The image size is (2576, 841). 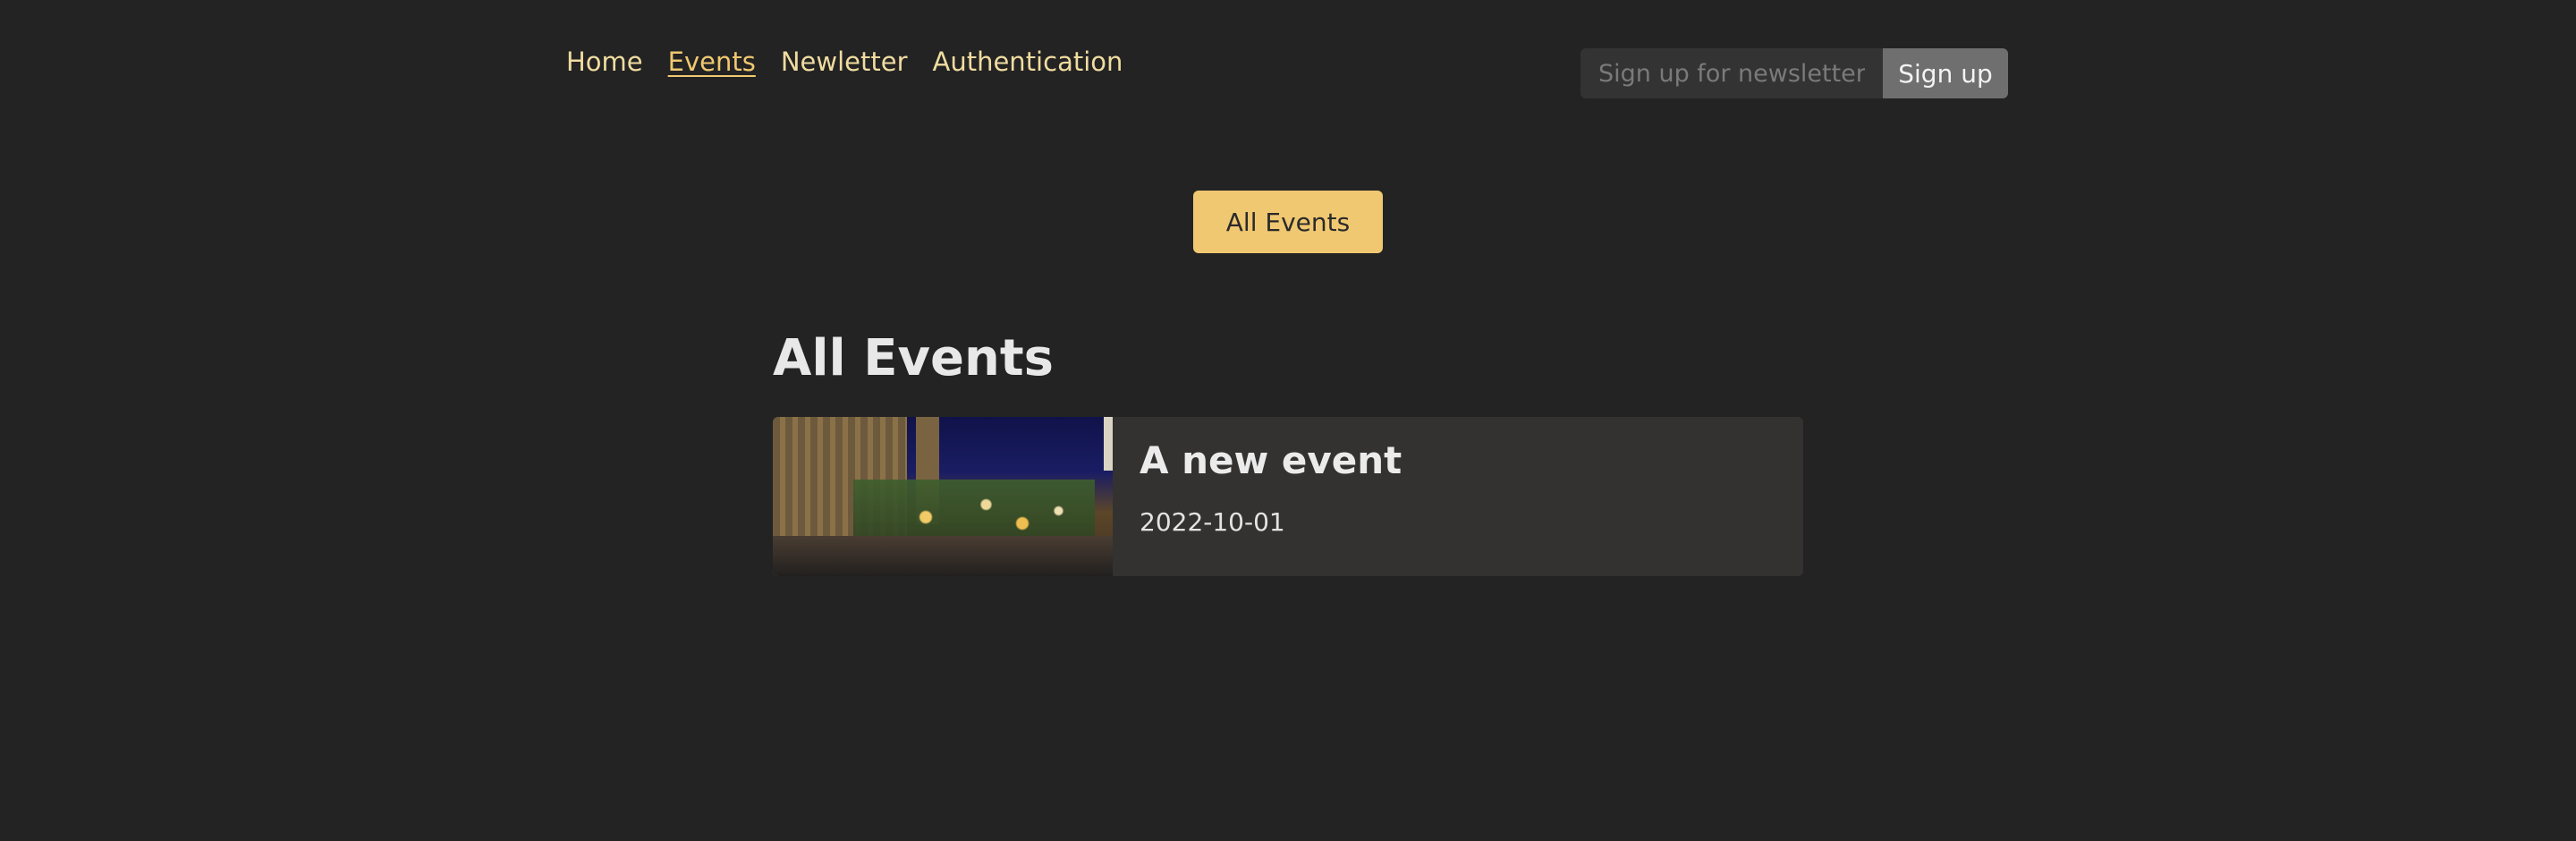 What do you see at coordinates (1731, 73) in the screenshot?
I see `newsletter-email-input` at bounding box center [1731, 73].